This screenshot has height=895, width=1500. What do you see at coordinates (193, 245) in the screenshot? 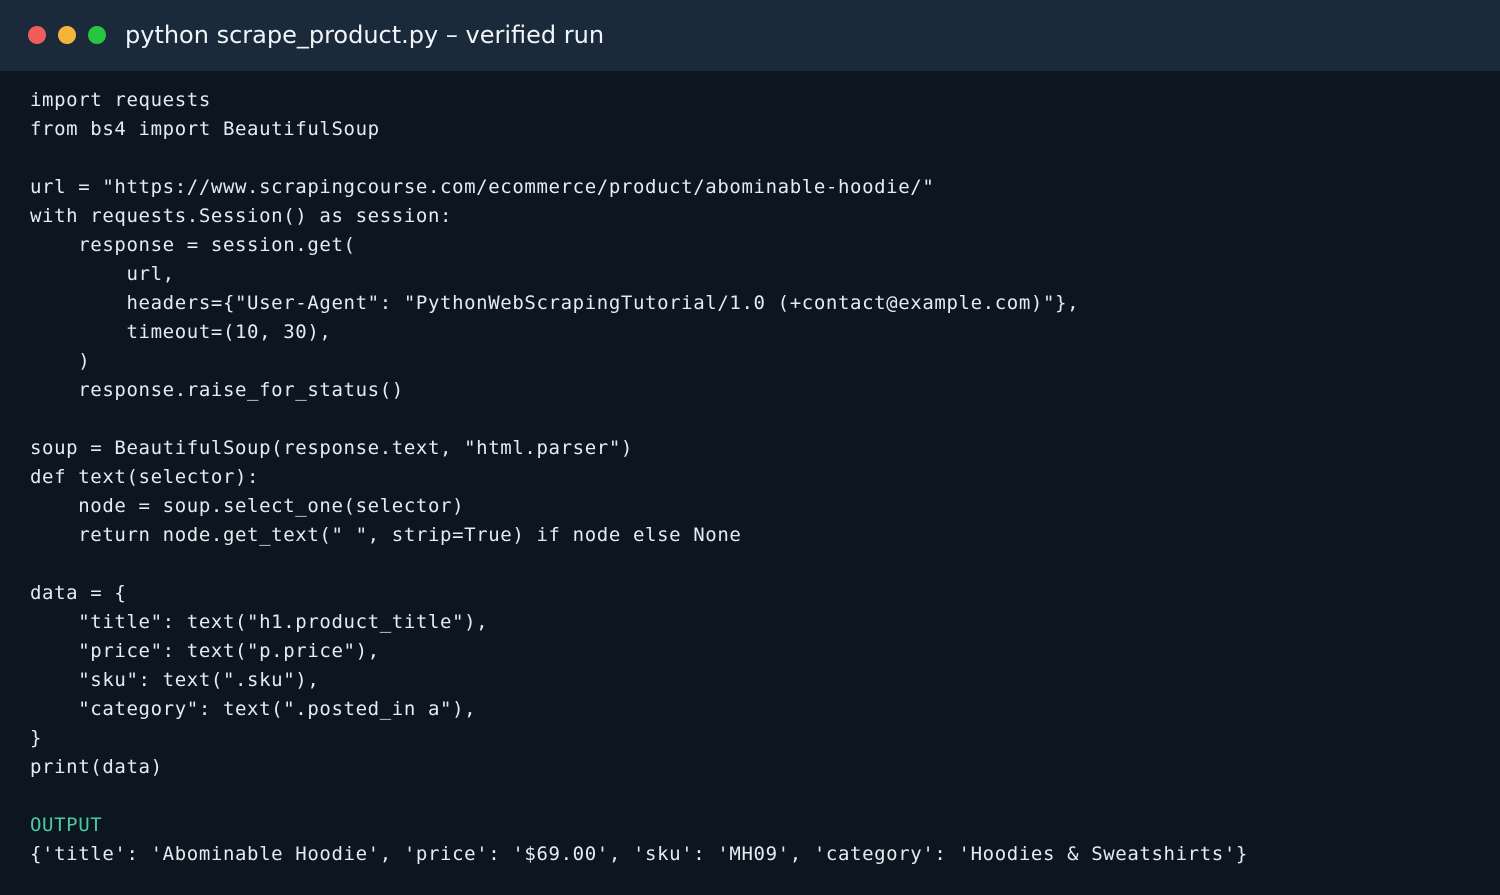
I see `code-line: response = session.get(` at bounding box center [193, 245].